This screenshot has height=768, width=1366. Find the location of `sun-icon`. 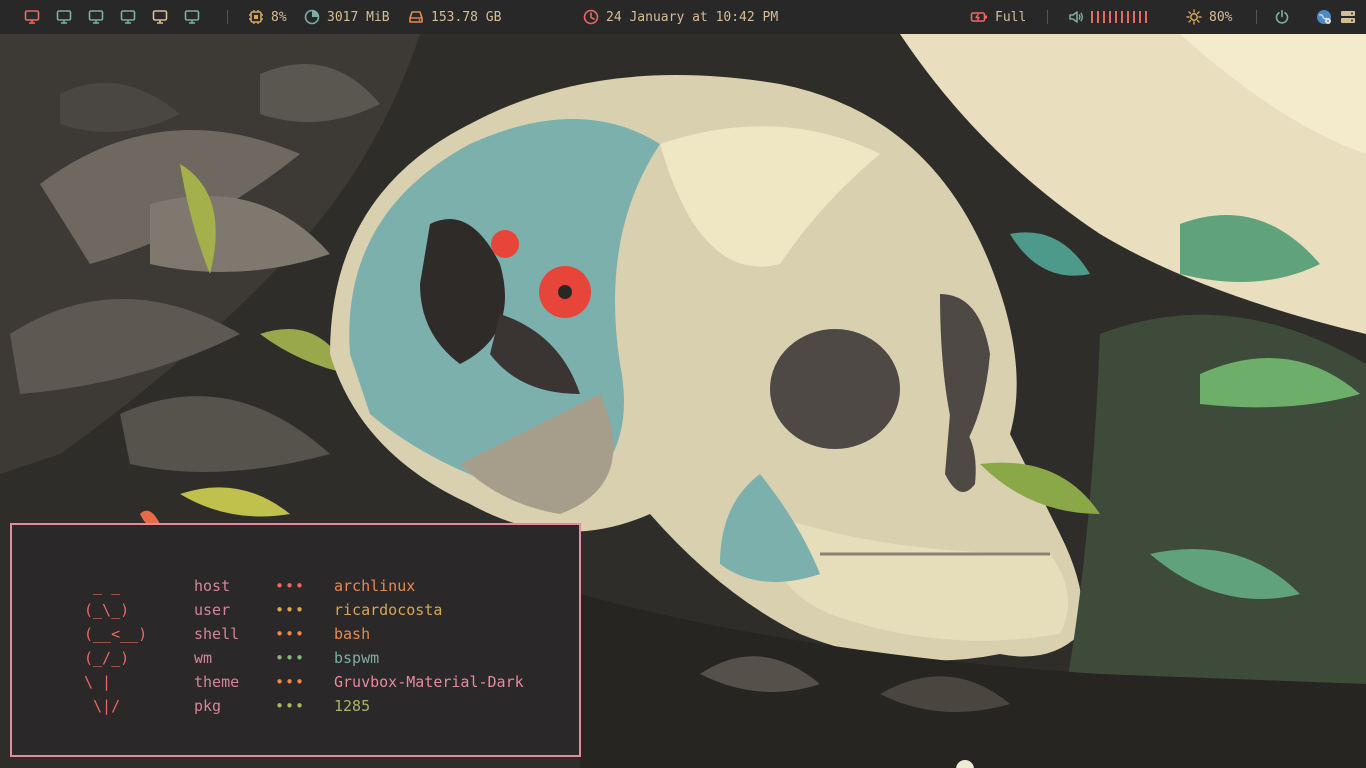

sun-icon is located at coordinates (1194, 17).